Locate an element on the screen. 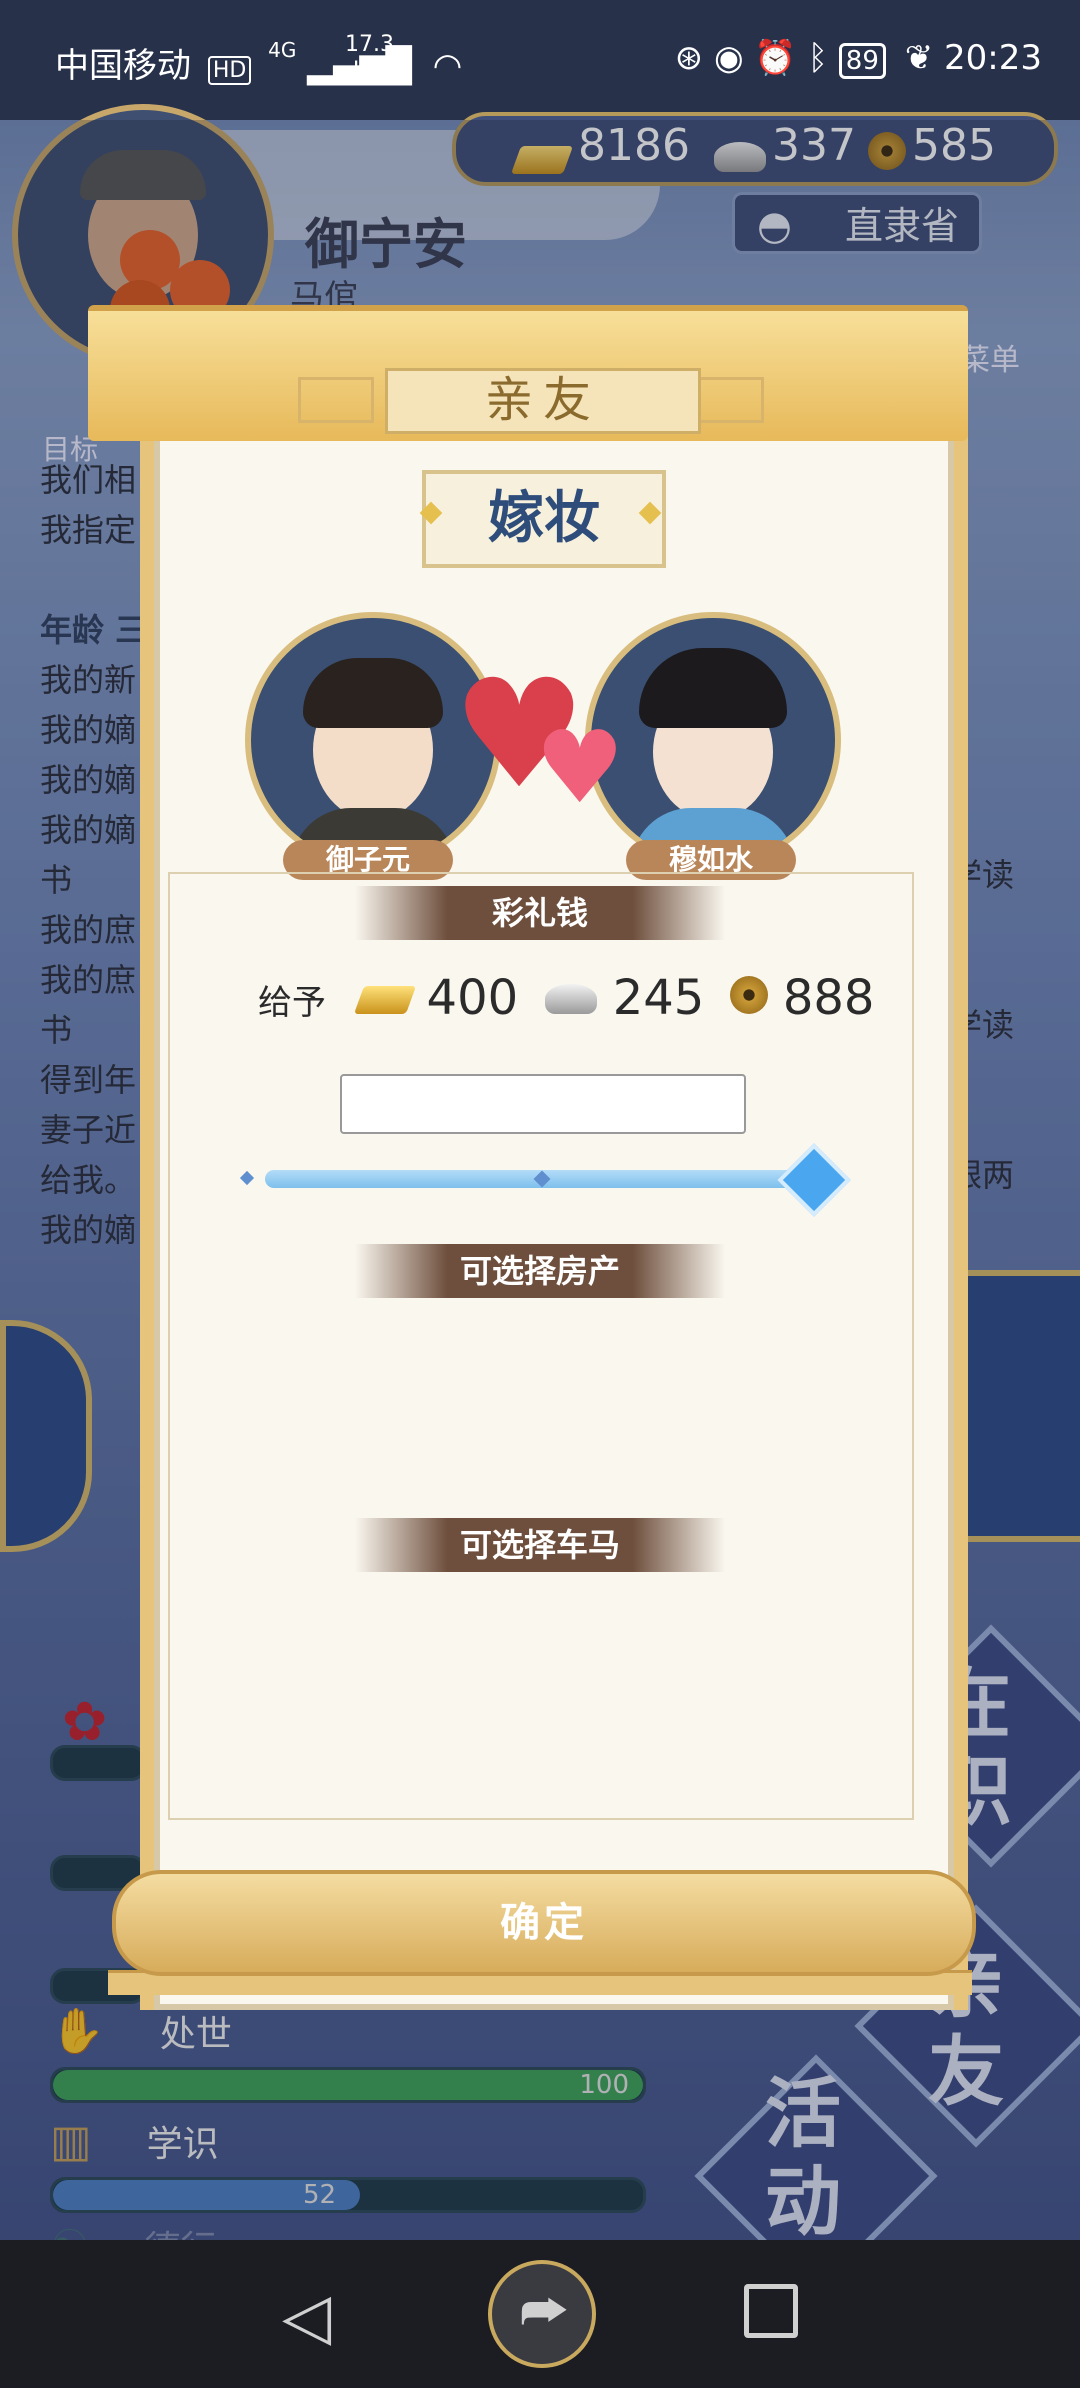 The width and height of the screenshot is (1080, 2388). carrier-label: 中国移动 is located at coordinates (123, 66).